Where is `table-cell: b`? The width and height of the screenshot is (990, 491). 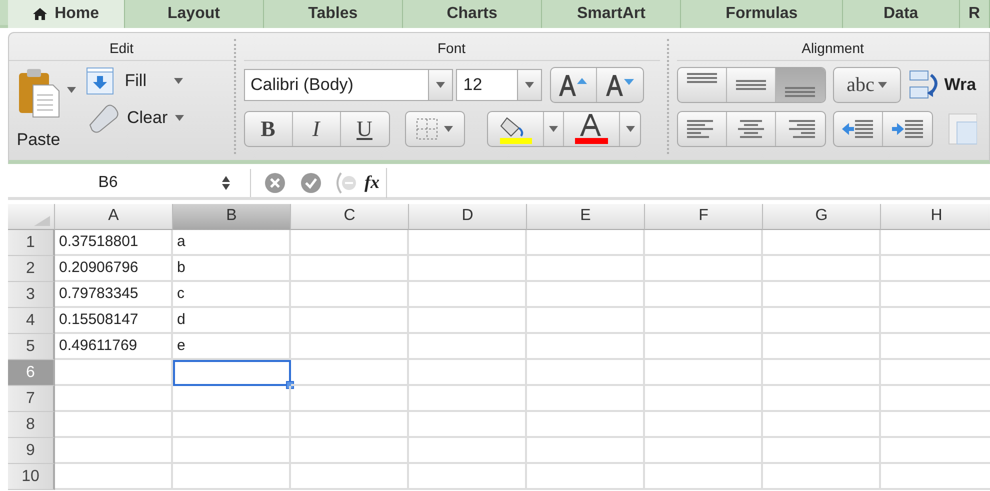 table-cell: b is located at coordinates (232, 269).